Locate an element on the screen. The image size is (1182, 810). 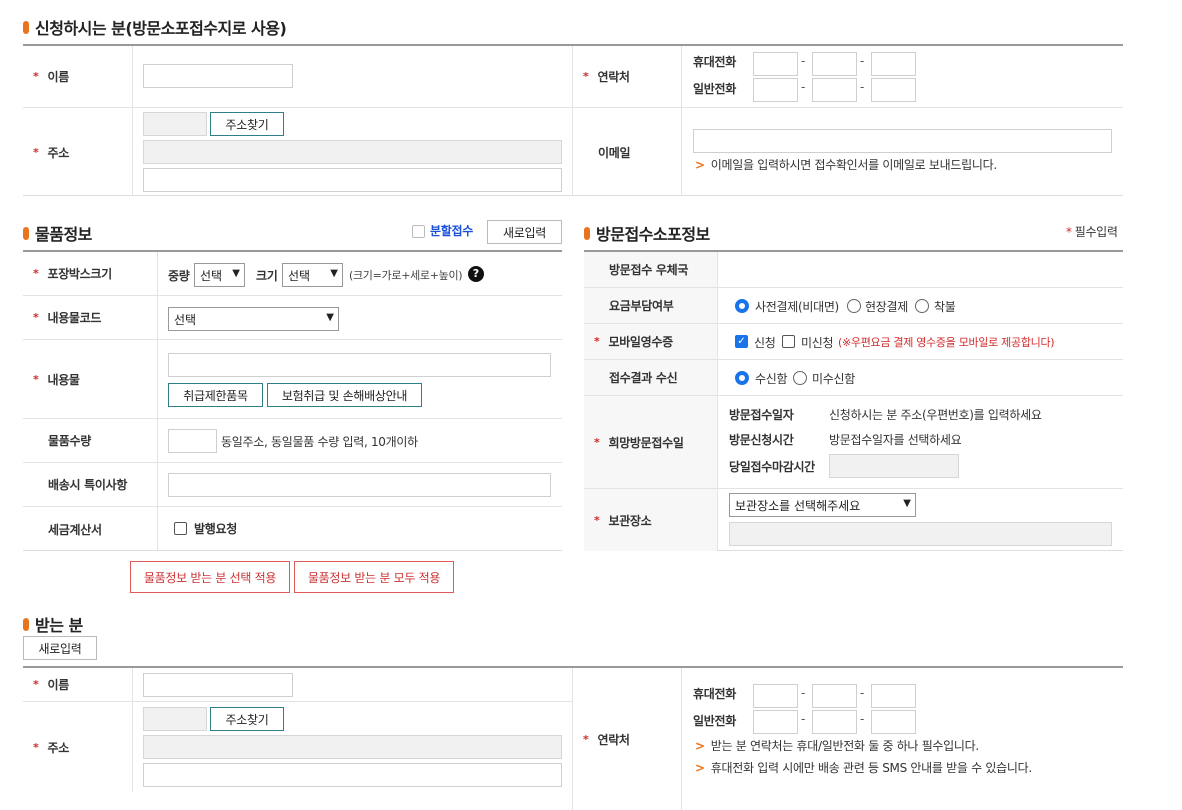
receiver-name-label: * 이름 is located at coordinates (78, 684).